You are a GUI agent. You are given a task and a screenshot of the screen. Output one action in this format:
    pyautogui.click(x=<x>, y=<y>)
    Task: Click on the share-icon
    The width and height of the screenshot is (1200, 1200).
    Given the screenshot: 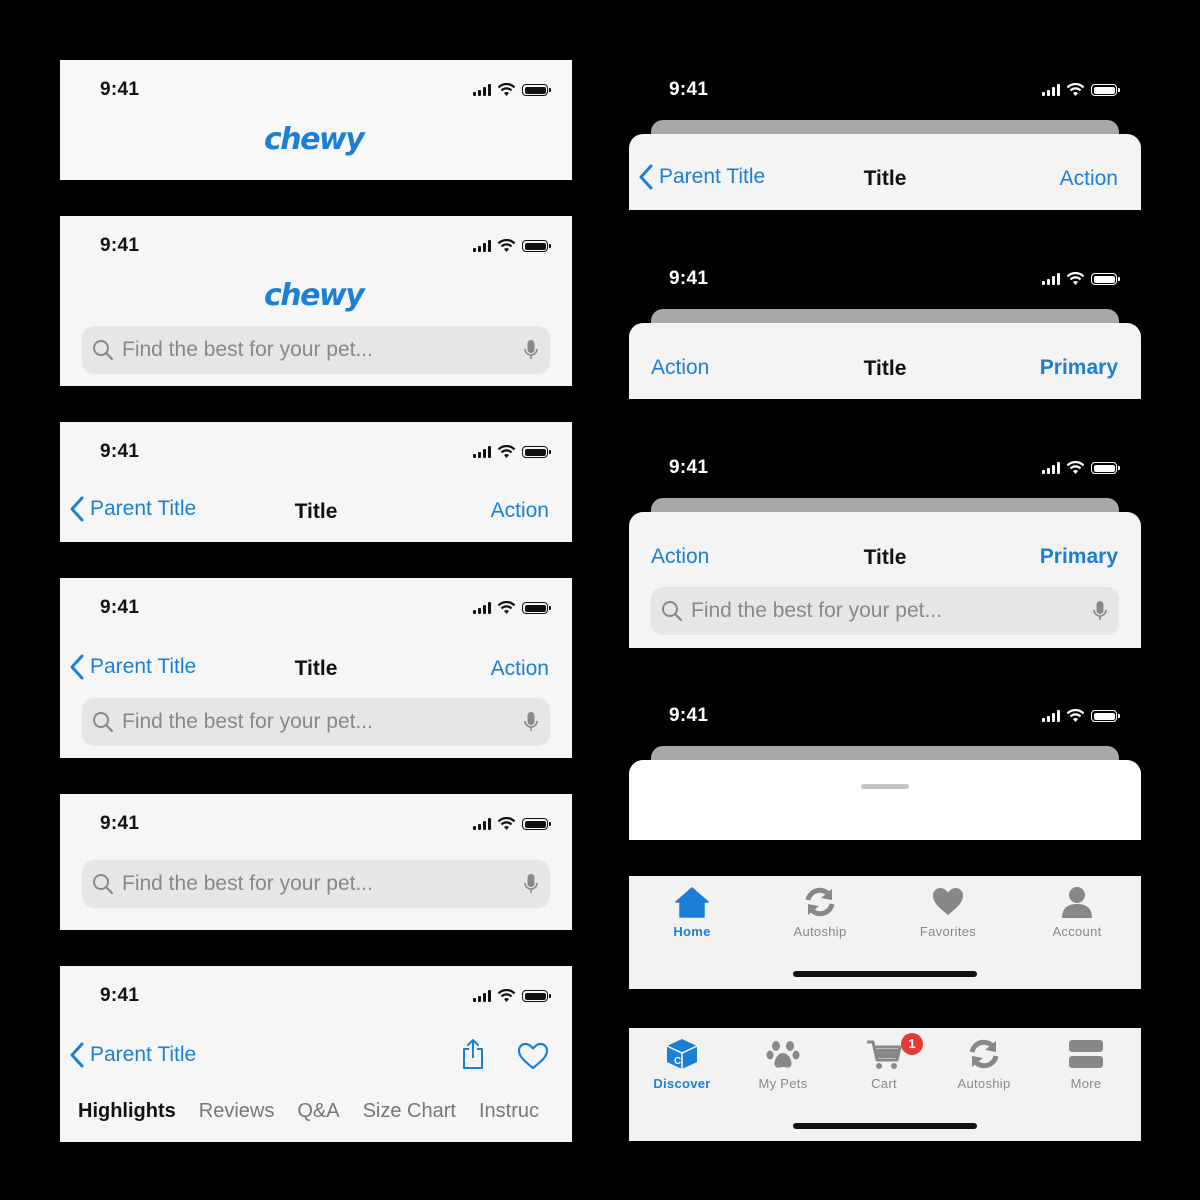 What is the action you would take?
    pyautogui.click(x=473, y=1054)
    